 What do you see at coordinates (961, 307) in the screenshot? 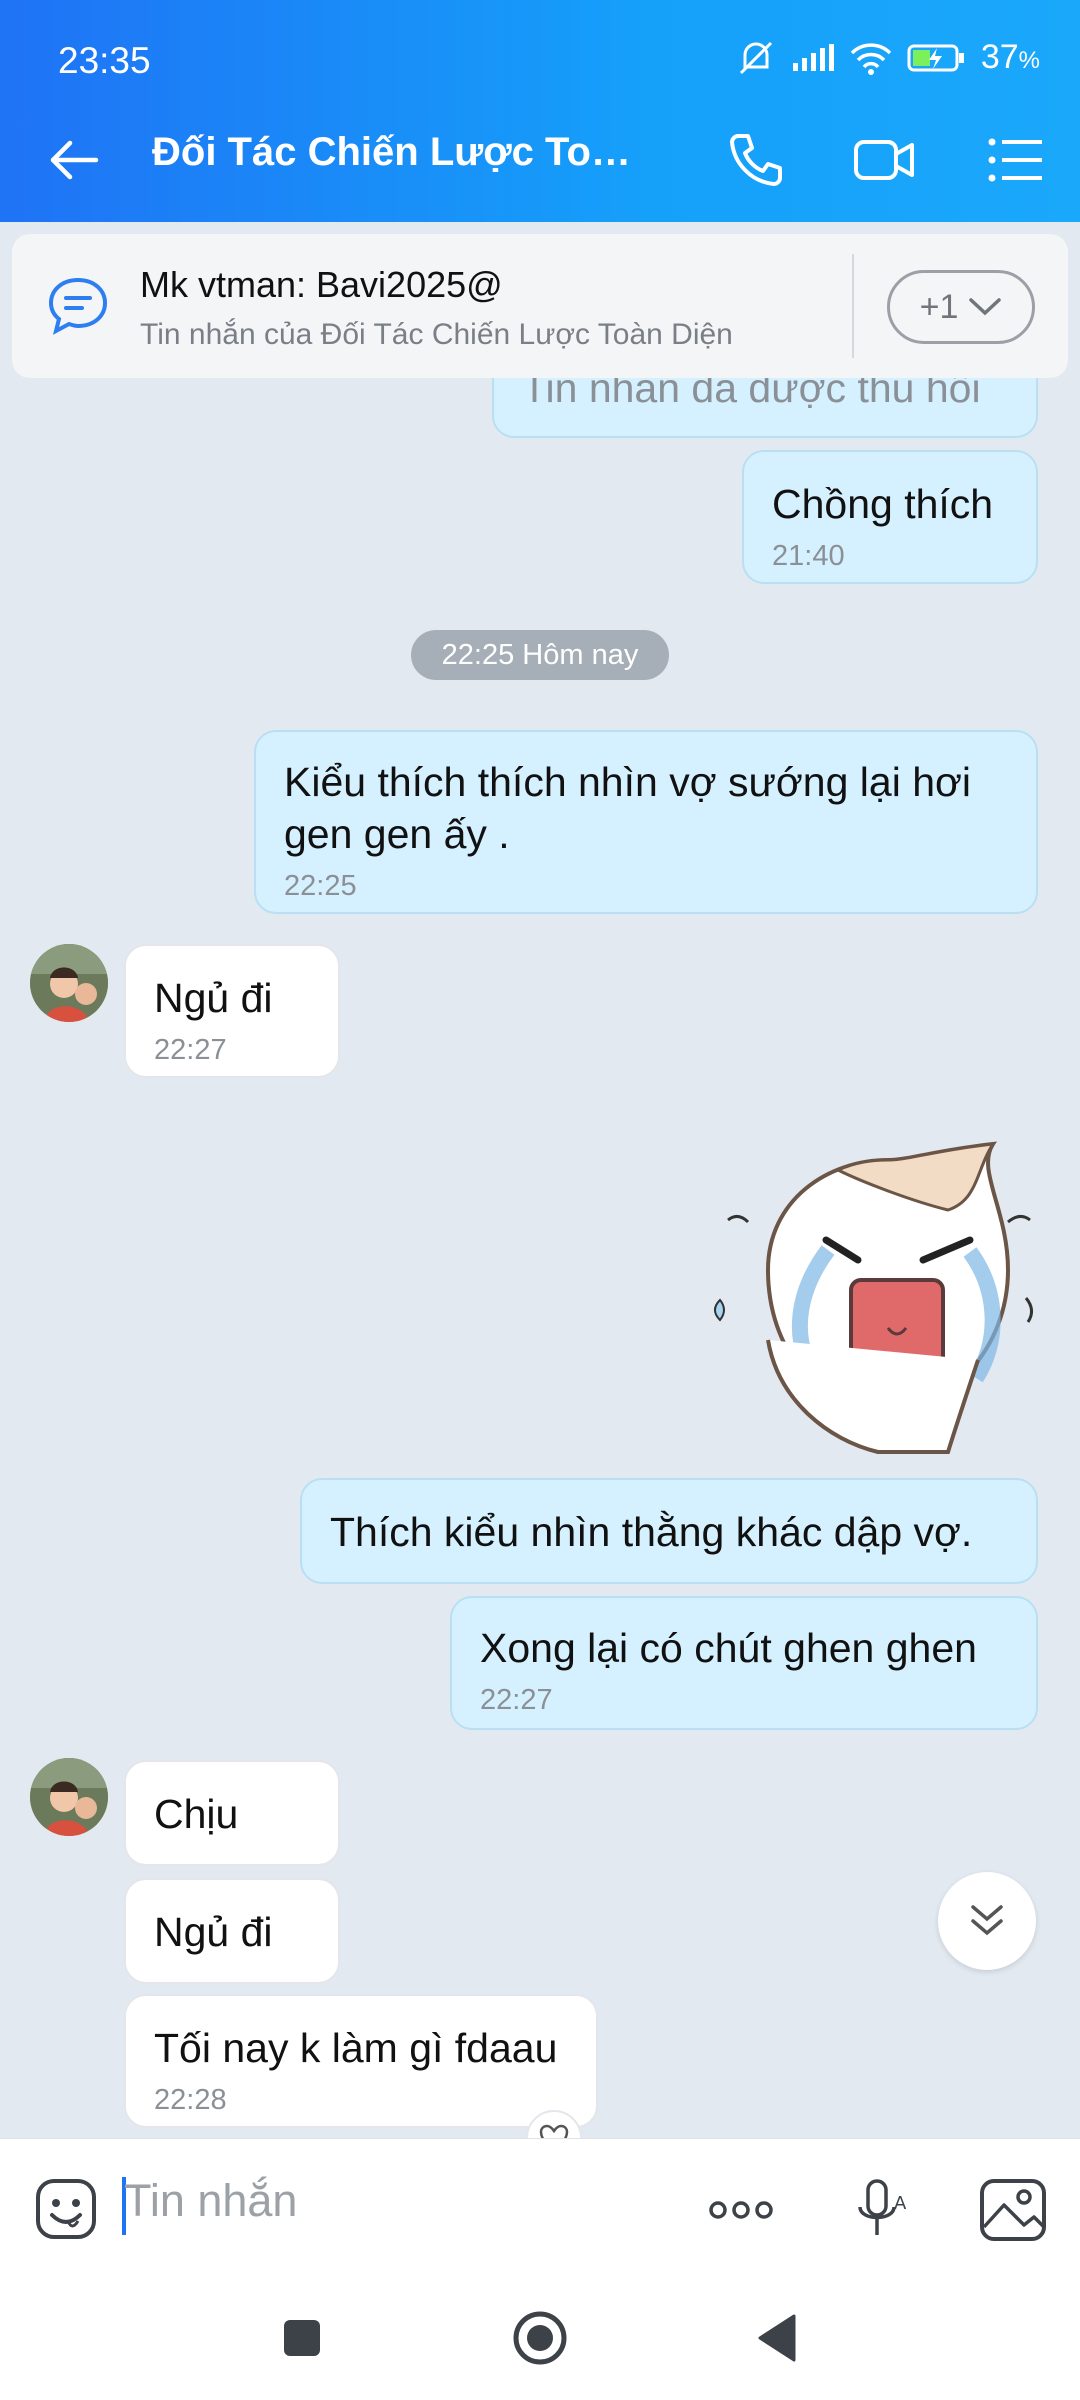
I see `pinned-more-button: +1` at bounding box center [961, 307].